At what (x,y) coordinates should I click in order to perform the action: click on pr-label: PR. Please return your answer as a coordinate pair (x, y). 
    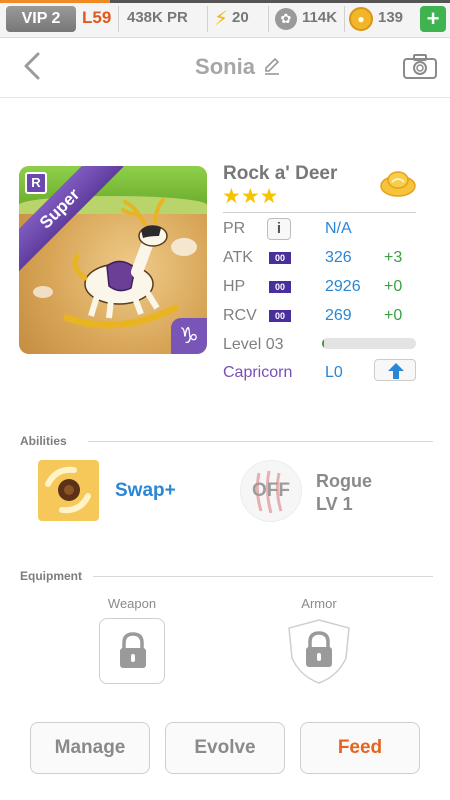
    Looking at the image, I should click on (234, 228).